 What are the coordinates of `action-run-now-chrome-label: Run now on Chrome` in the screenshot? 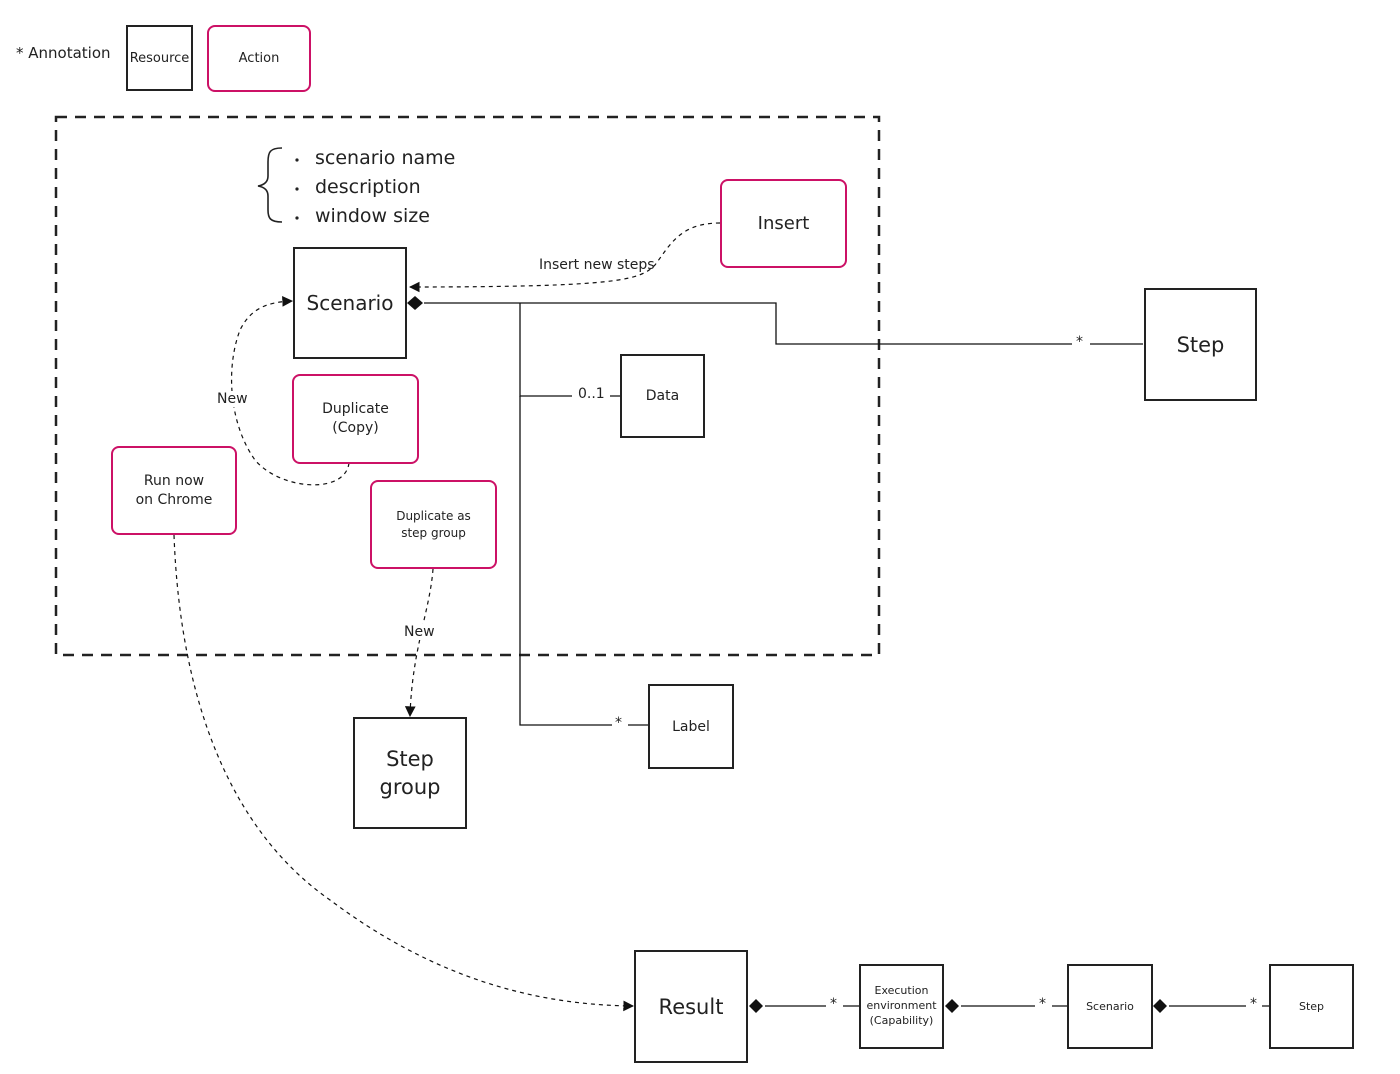 It's located at (174, 490).